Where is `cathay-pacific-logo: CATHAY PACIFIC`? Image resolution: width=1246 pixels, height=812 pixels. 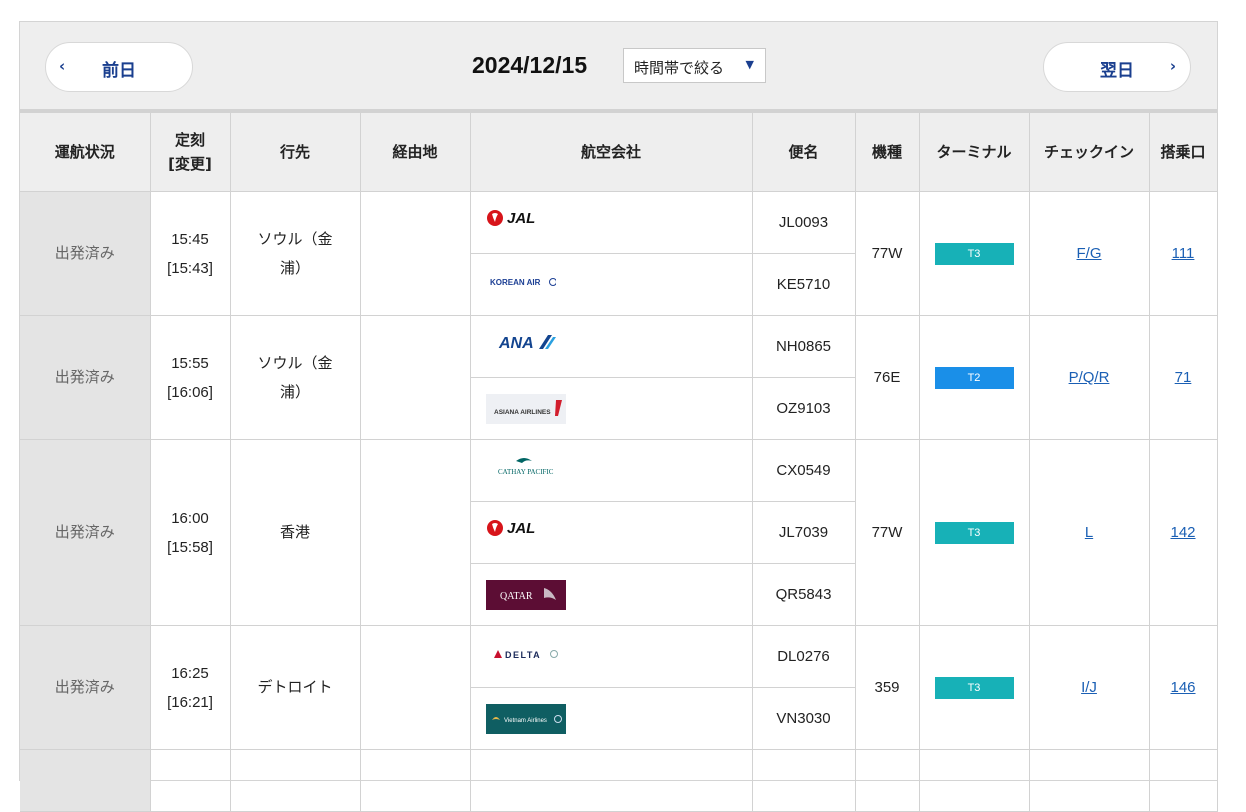
cathay-pacific-logo: CATHAY PACIFIC is located at coordinates (526, 471).